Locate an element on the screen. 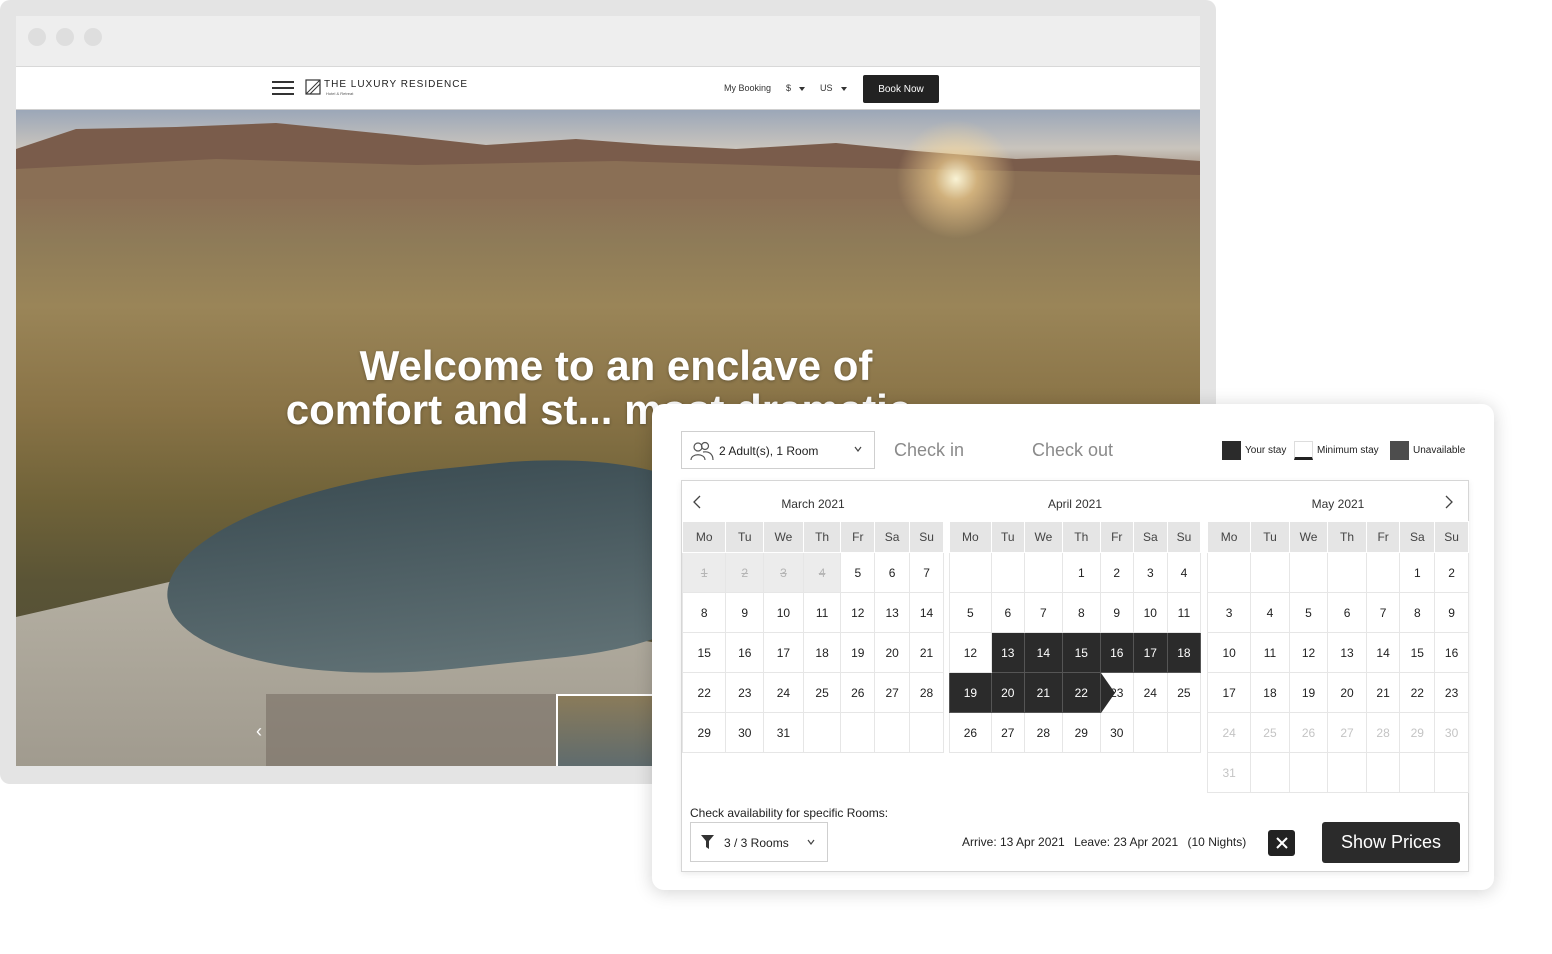 This screenshot has width=1552, height=954. calendar-day: 16 is located at coordinates (1451, 652).